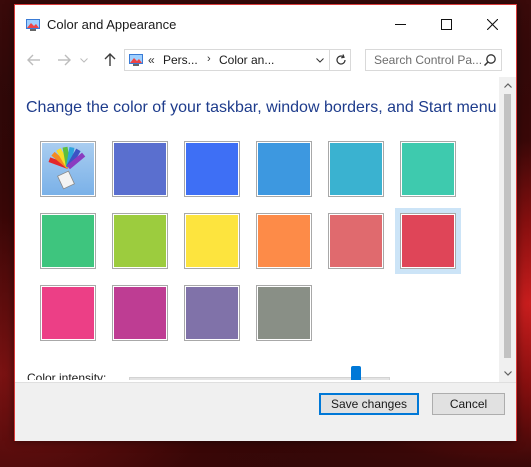 Image resolution: width=531 pixels, height=467 pixels. I want to click on scroll-down-button, so click(507, 373).